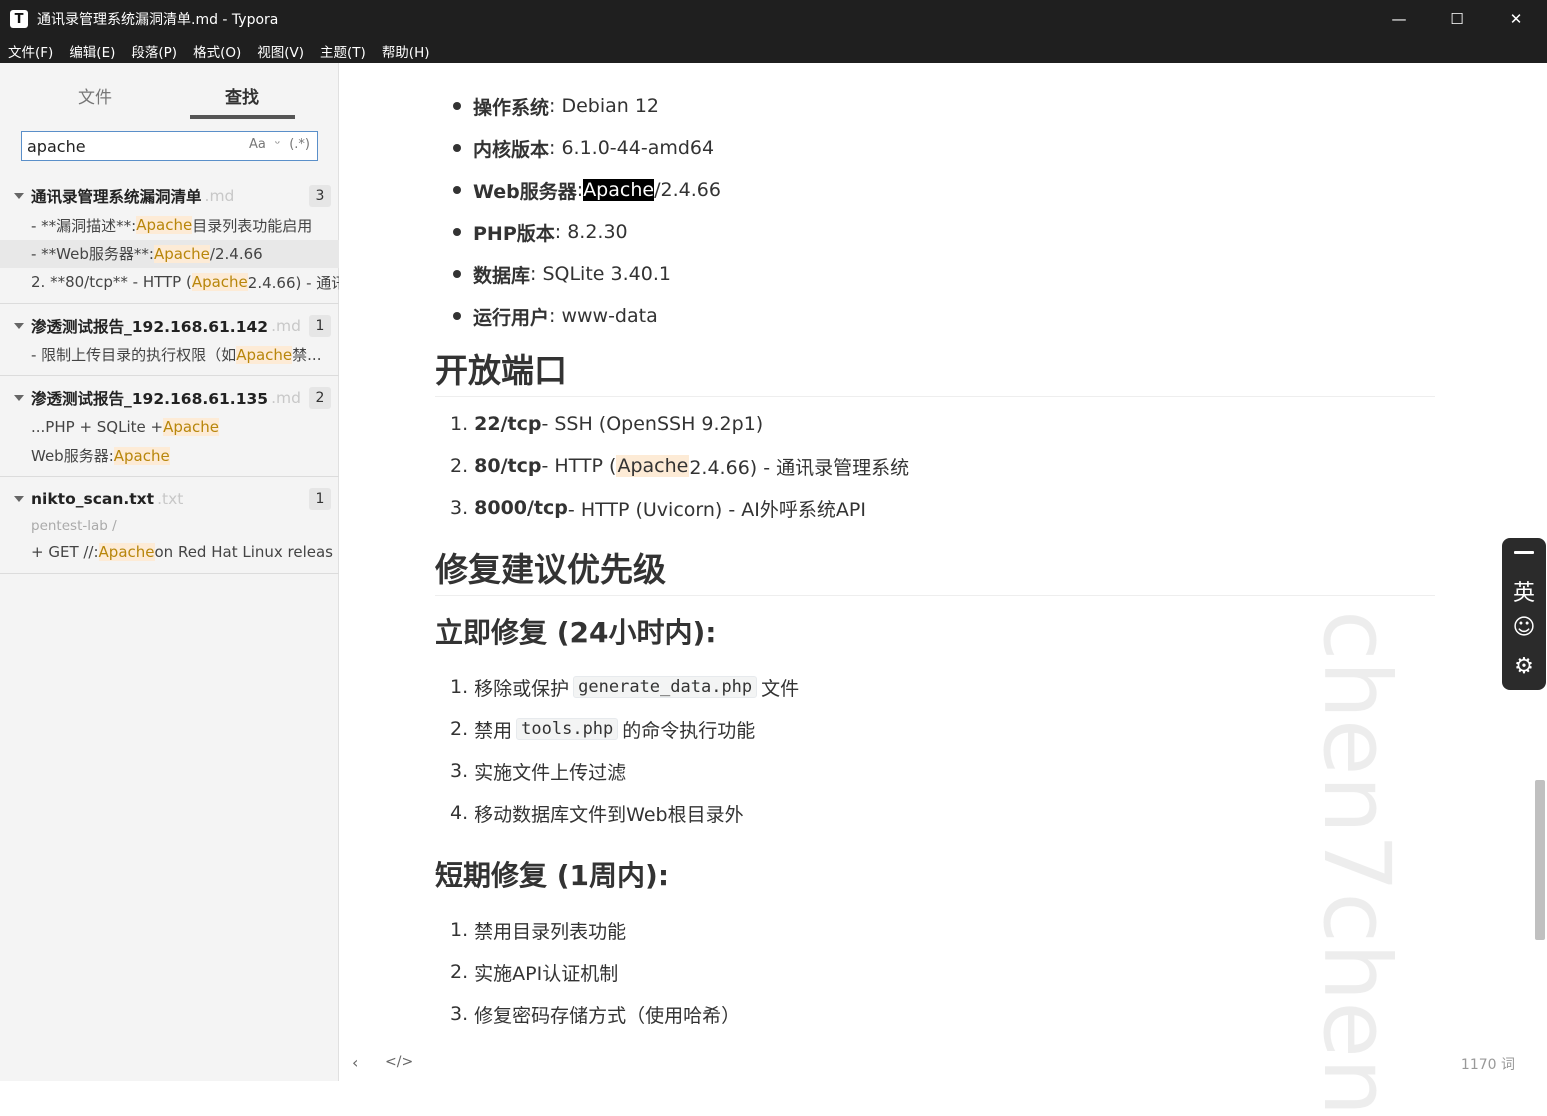  What do you see at coordinates (619, 190) in the screenshot?
I see `selected-text: Apache` at bounding box center [619, 190].